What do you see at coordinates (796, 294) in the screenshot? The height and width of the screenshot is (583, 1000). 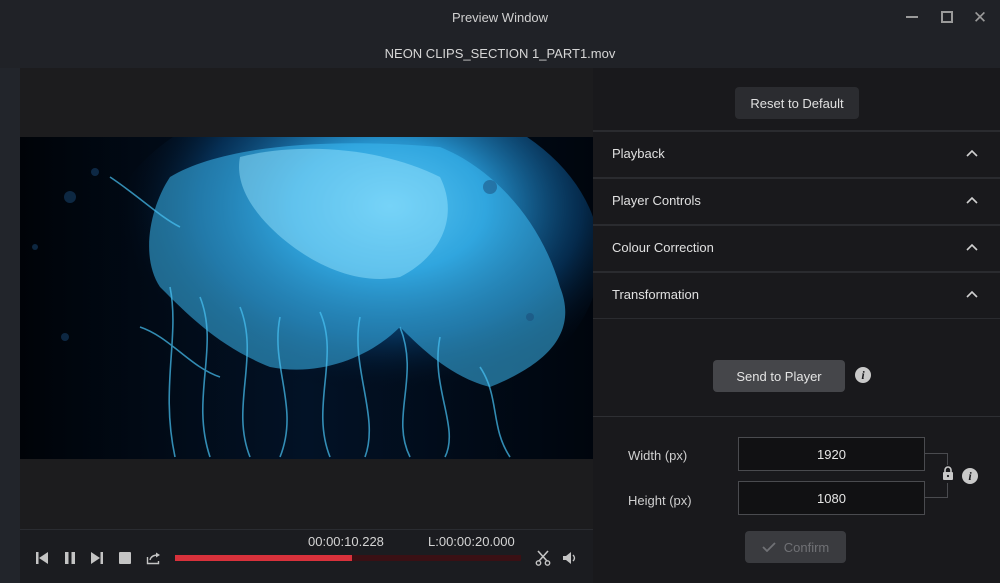 I see `section-transformation: Transformation` at bounding box center [796, 294].